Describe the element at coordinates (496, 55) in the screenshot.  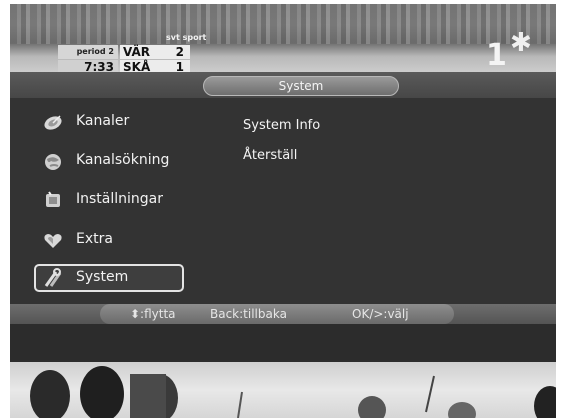
I see `channel-number: 1` at that location.